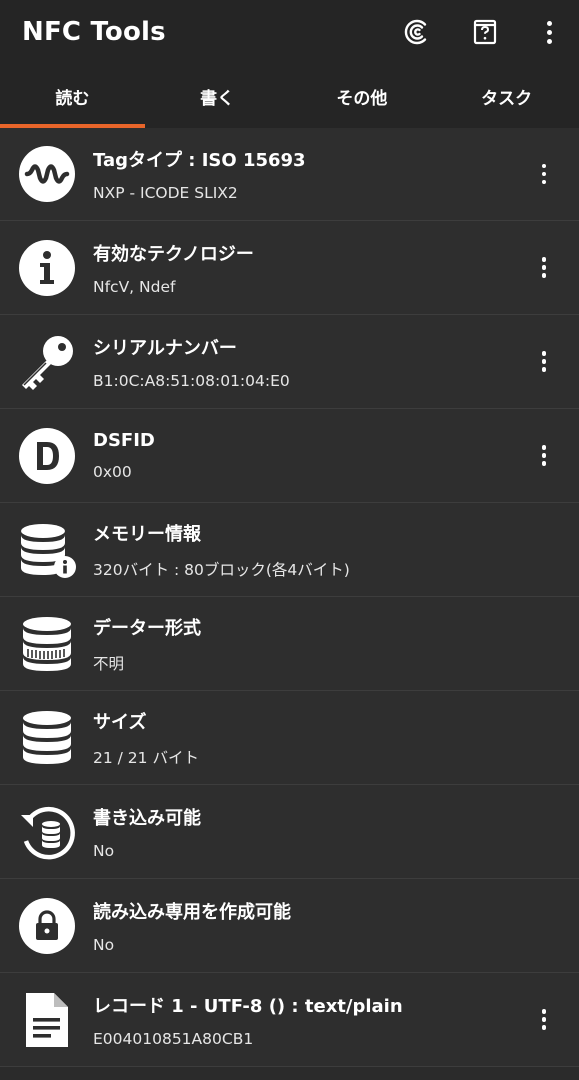 The image size is (579, 1080). Describe the element at coordinates (289, 738) in the screenshot. I see `list-item-size: サイズ 21 / 21 バイト` at that location.